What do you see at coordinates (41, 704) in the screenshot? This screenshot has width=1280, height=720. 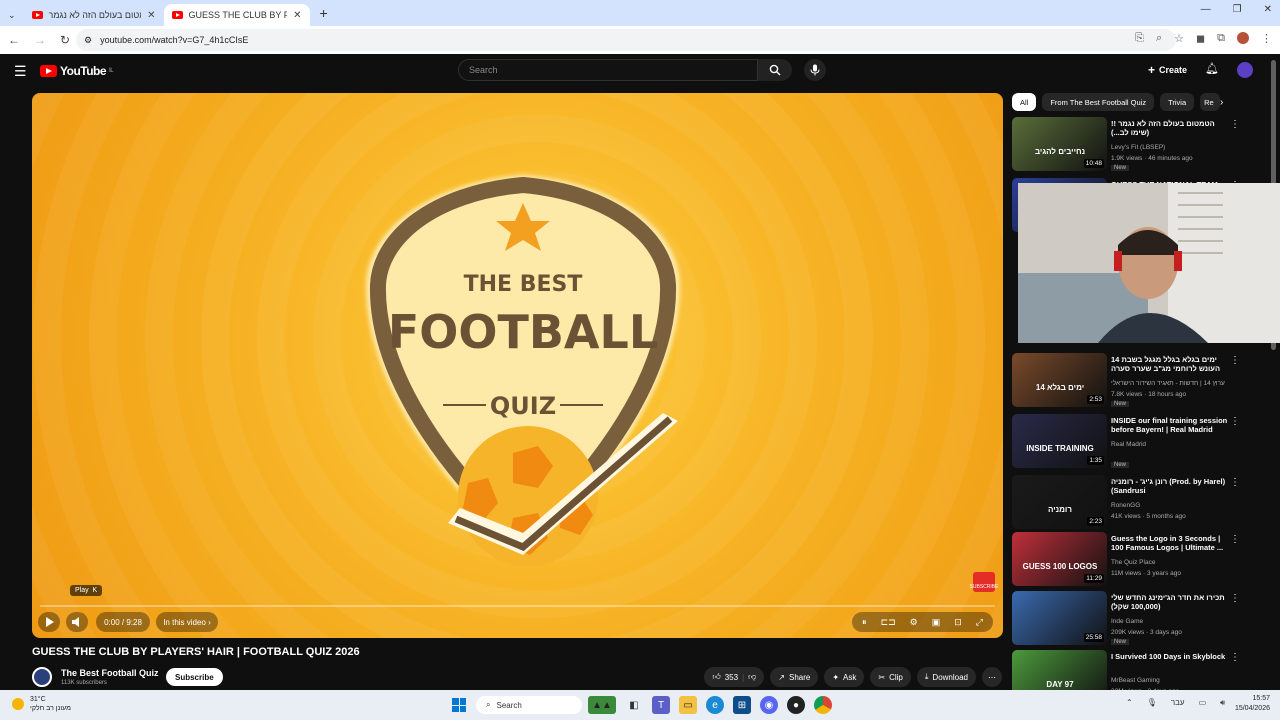 I see `weather-widget: 31°C מעונן רב חלקי` at bounding box center [41, 704].